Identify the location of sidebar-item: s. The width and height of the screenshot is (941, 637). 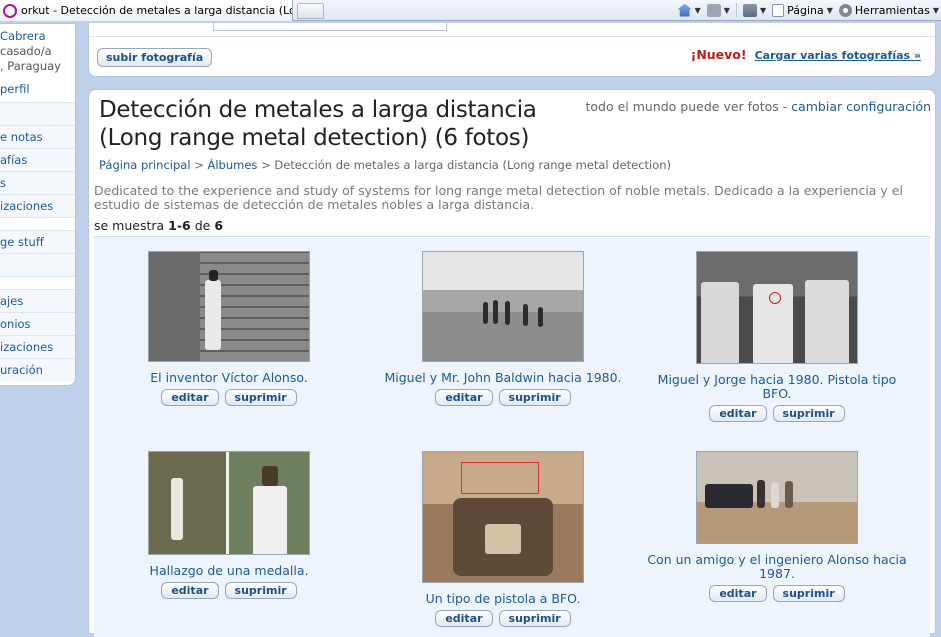
(37, 182).